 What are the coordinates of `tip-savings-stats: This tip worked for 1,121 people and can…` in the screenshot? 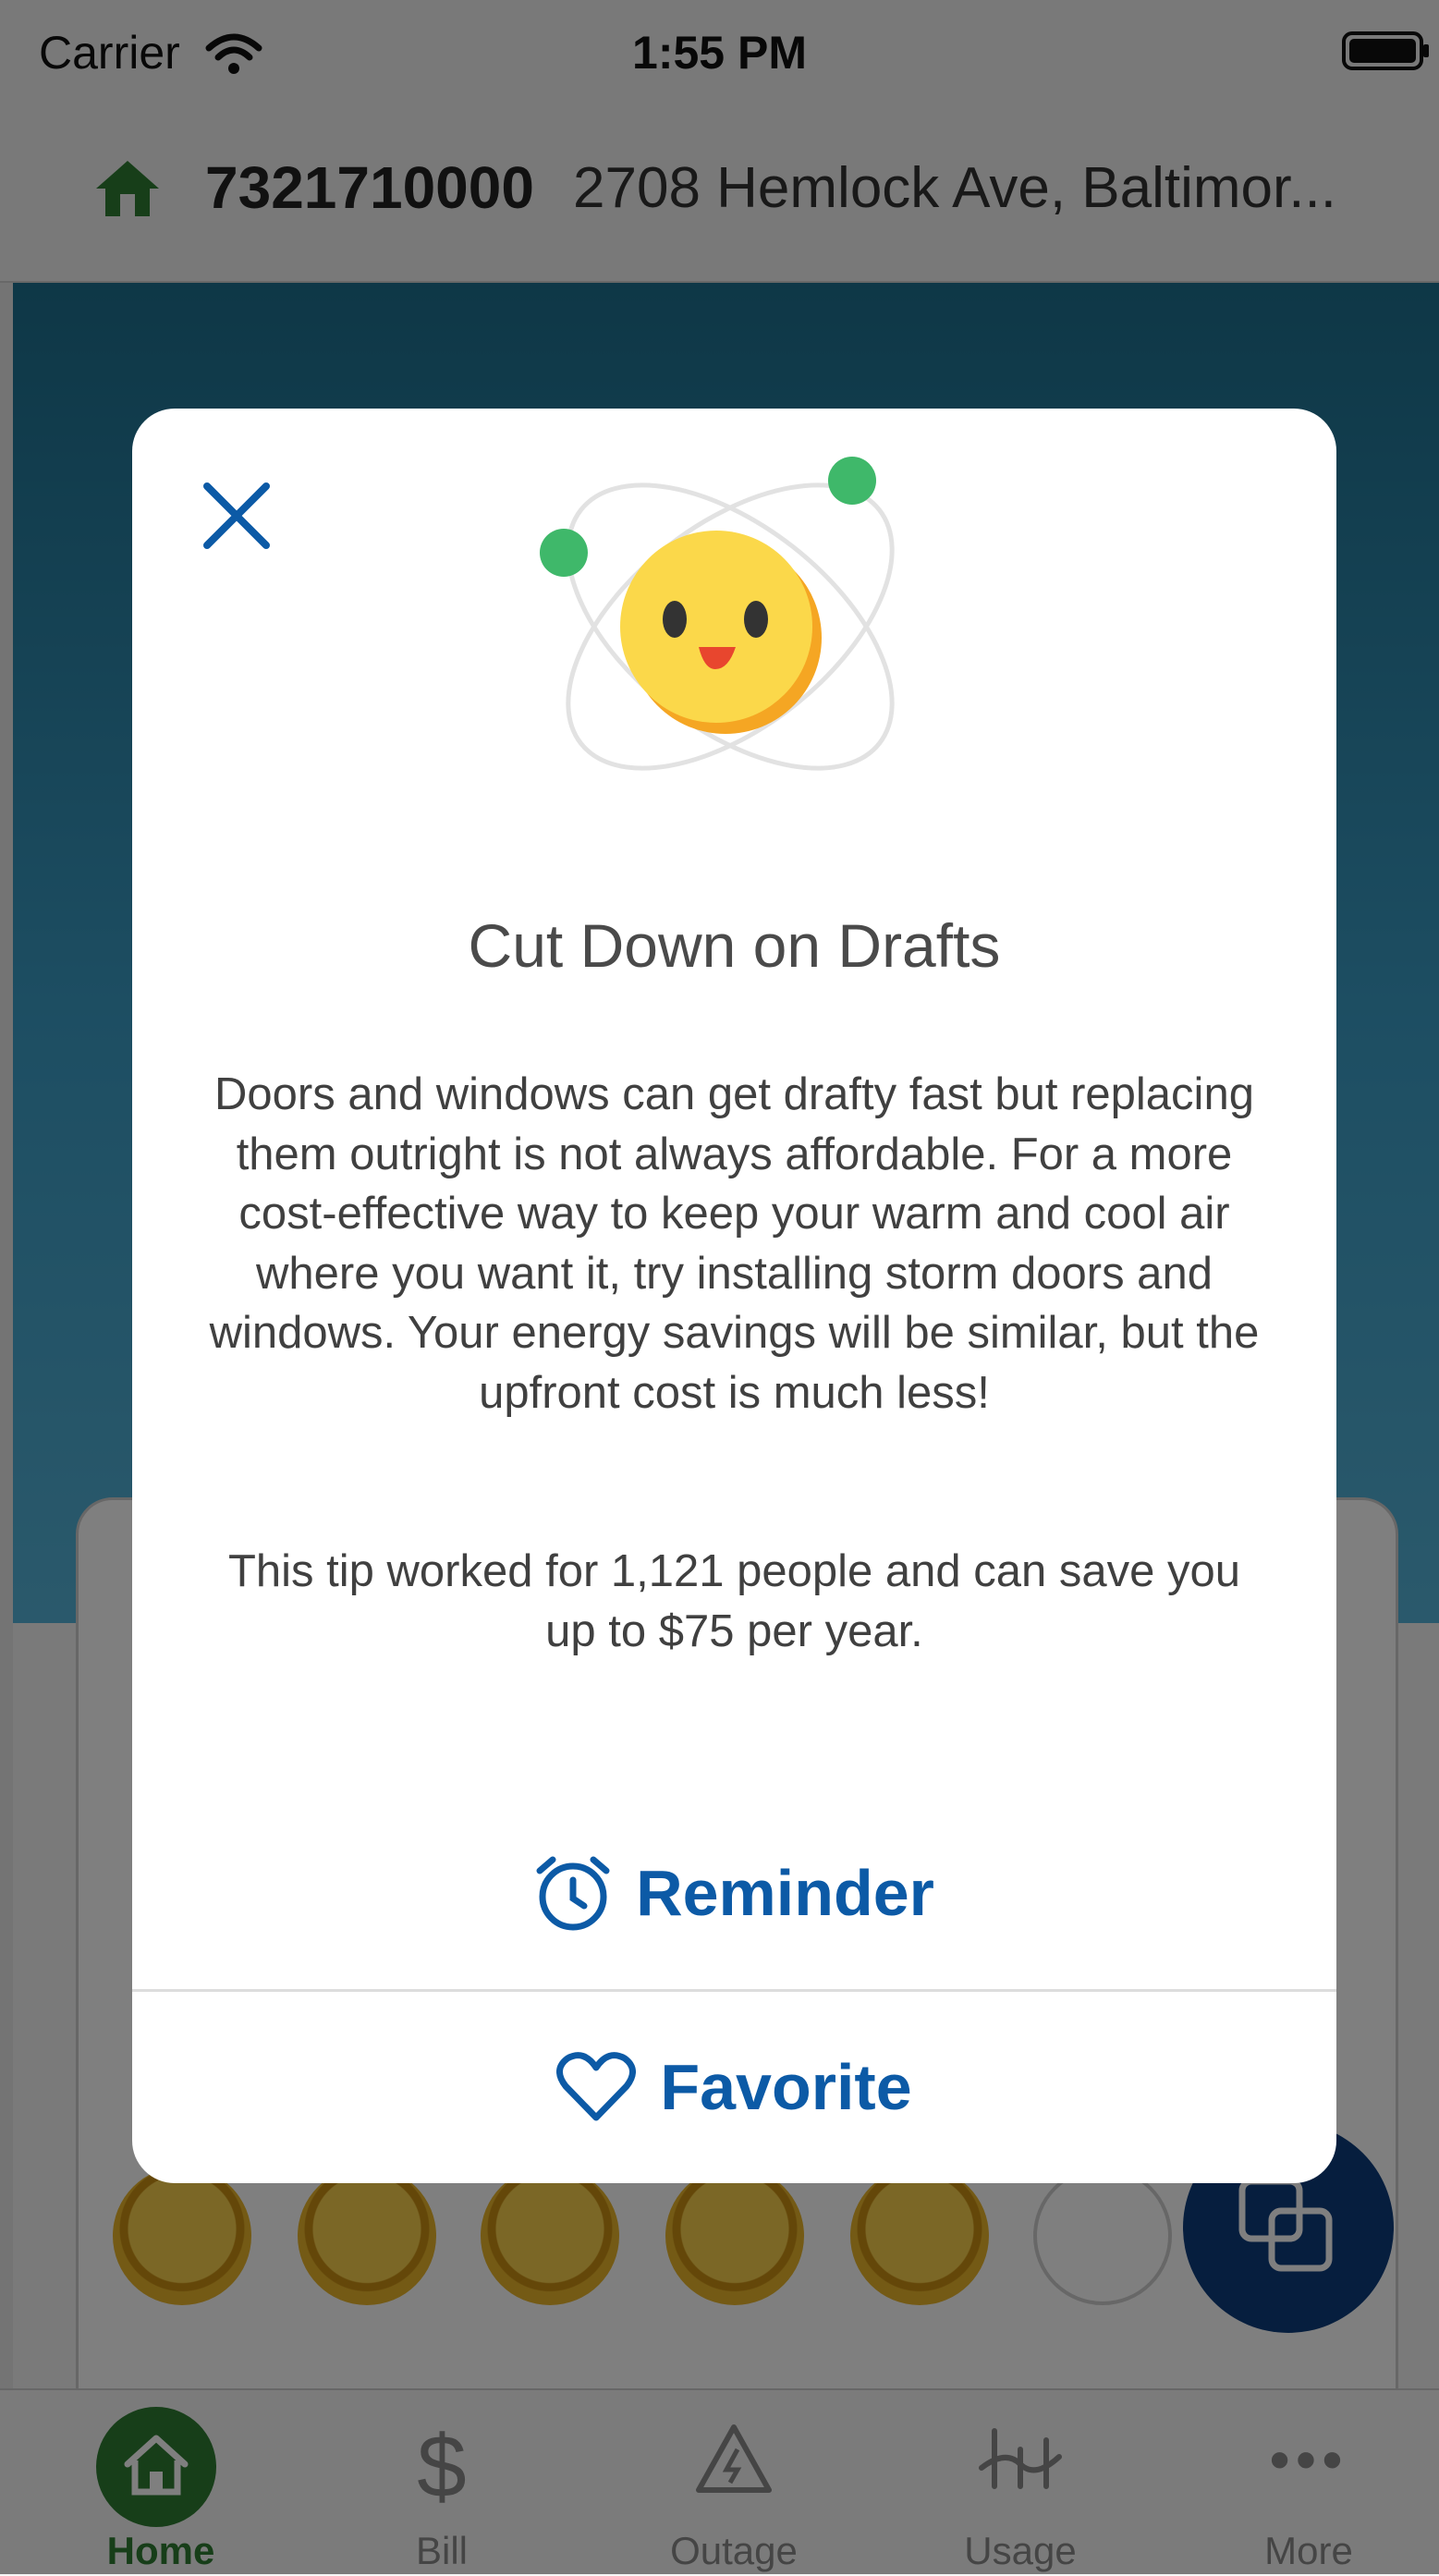 It's located at (733, 1601).